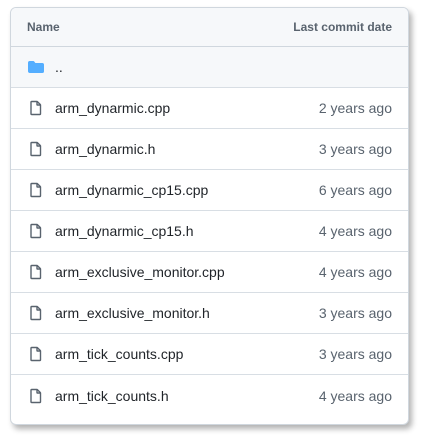  Describe the element at coordinates (355, 108) in the screenshot. I see `last-commit-date: 2 years ago` at that location.